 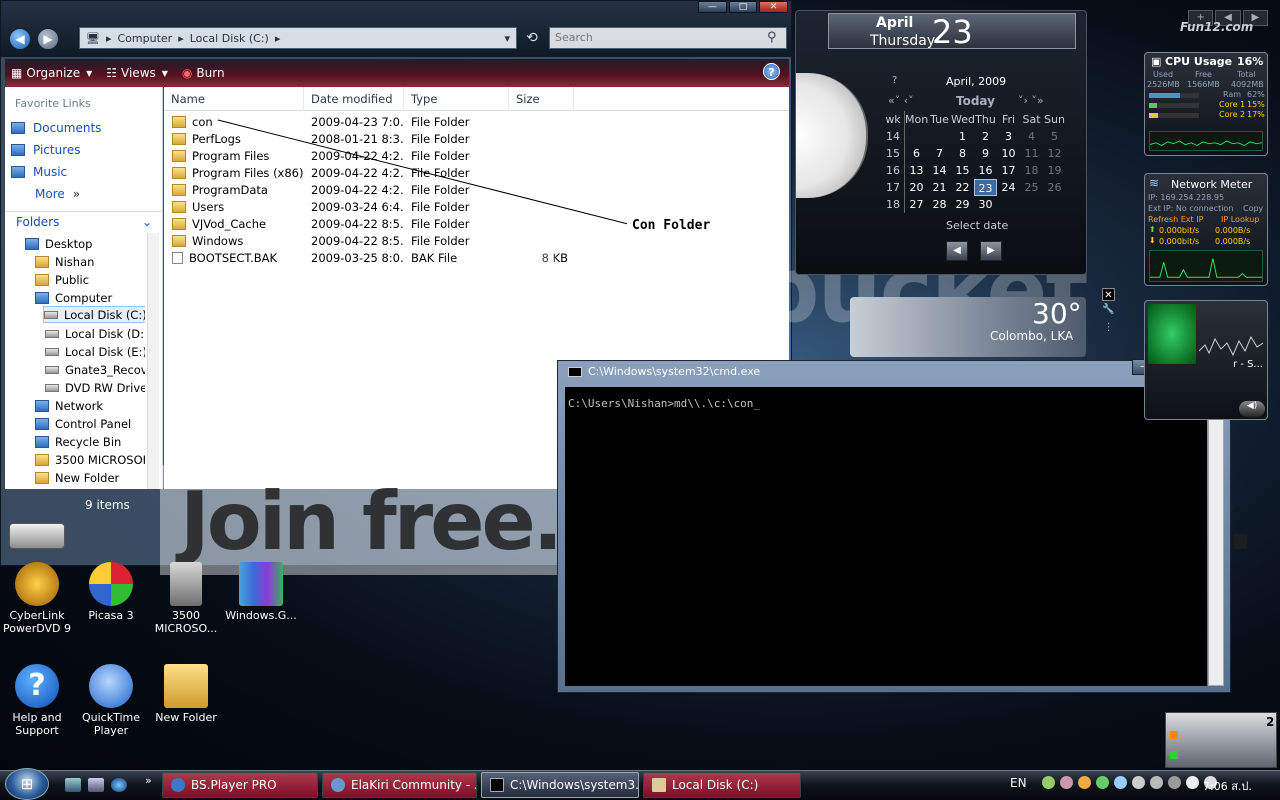 I want to click on breadcrumb-computer: Computer, so click(x=145, y=38).